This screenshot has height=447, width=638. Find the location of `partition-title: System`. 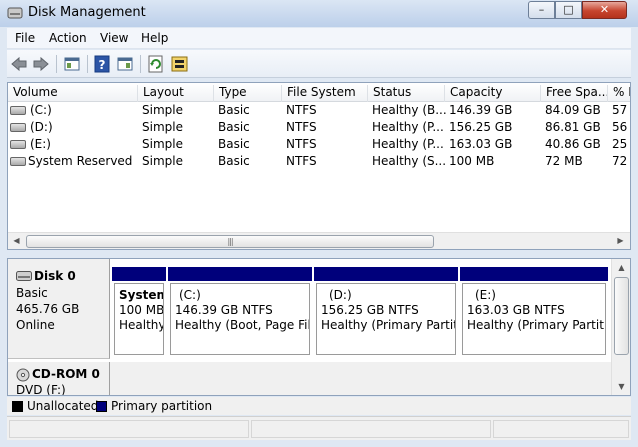

partition-title: System is located at coordinates (141, 295).